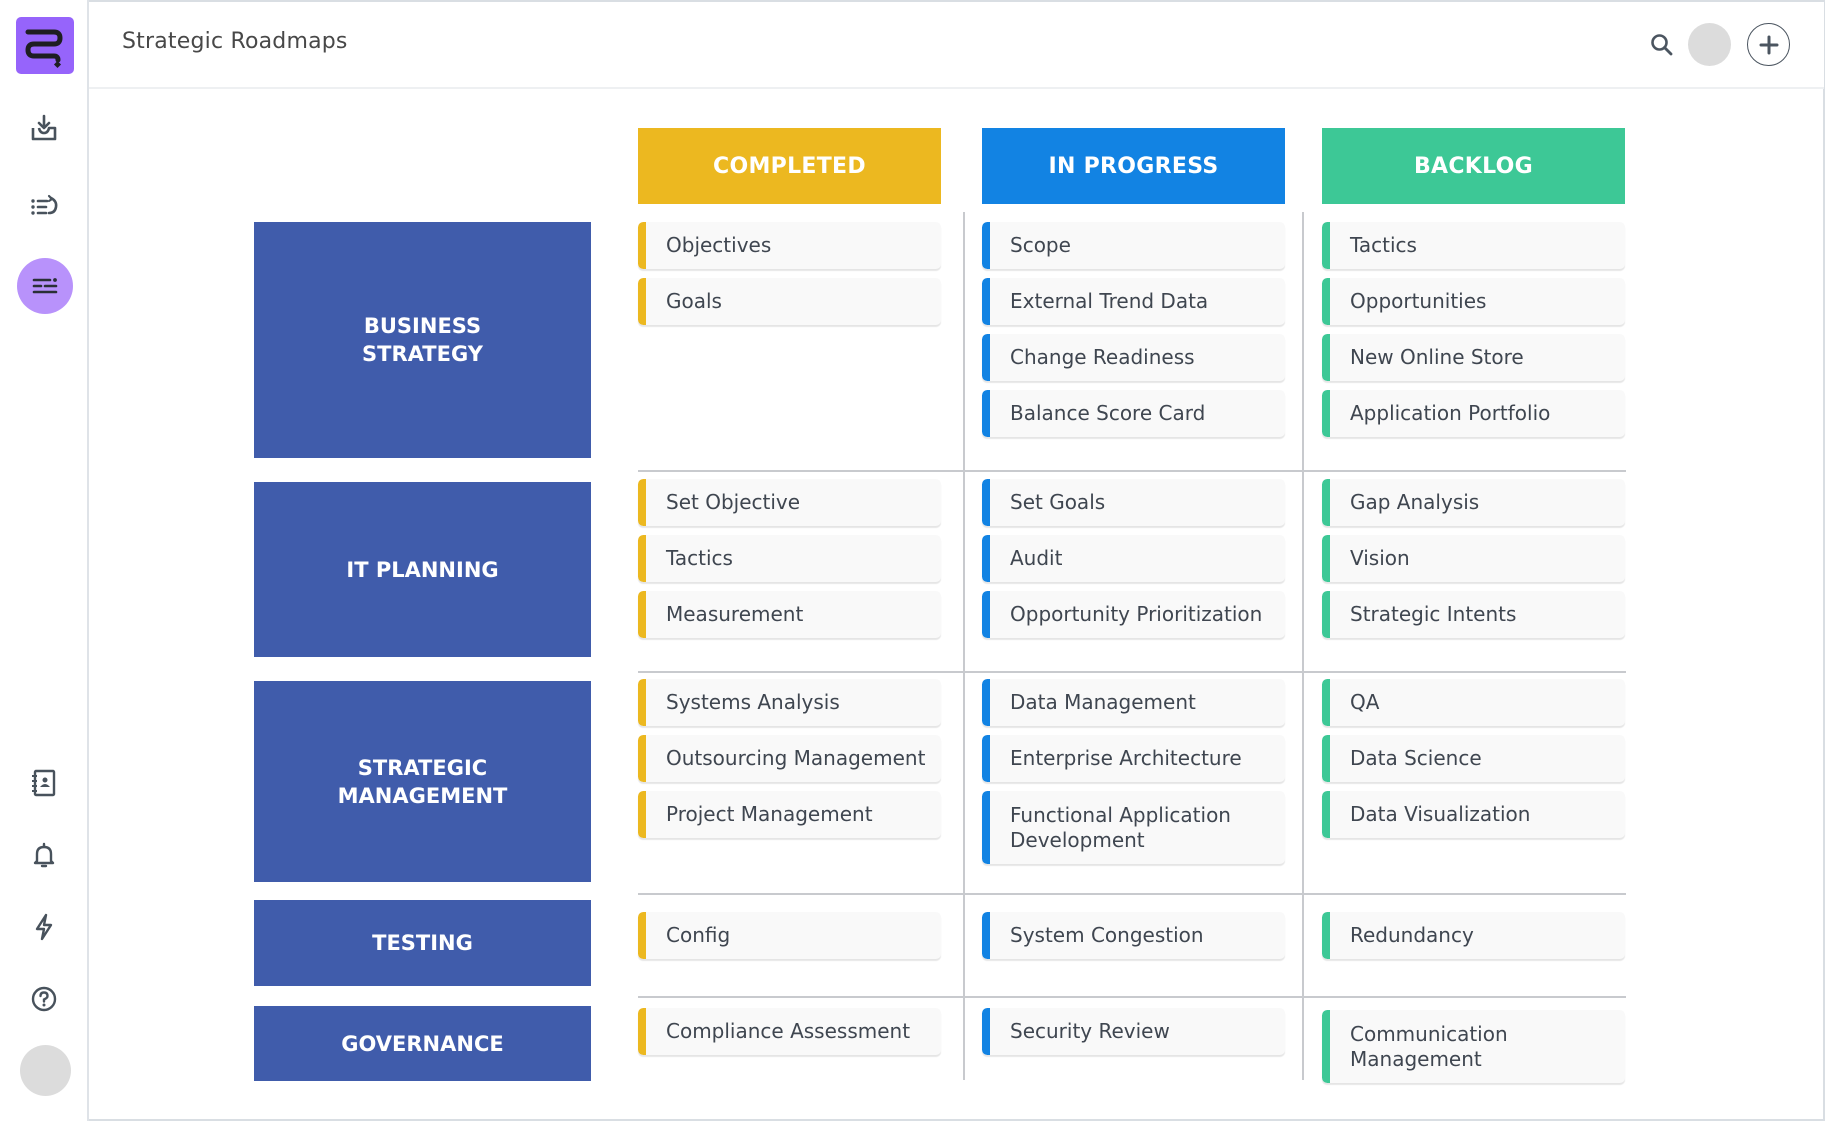 This screenshot has width=1826, height=1122. I want to click on roadmap-card: Strategic Intents, so click(1473, 614).